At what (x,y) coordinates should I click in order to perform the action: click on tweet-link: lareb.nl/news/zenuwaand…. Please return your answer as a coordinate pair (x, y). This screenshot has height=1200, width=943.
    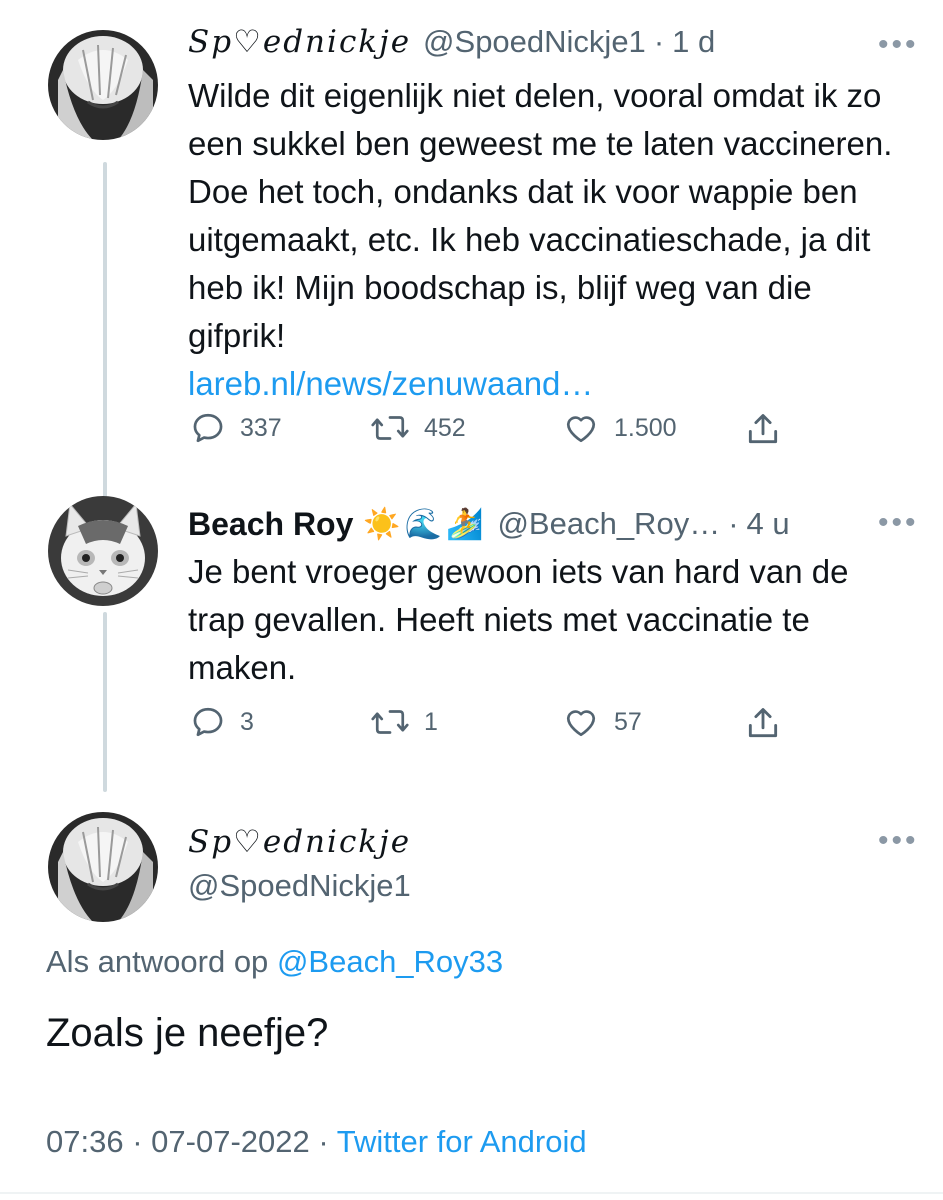
    Looking at the image, I should click on (390, 383).